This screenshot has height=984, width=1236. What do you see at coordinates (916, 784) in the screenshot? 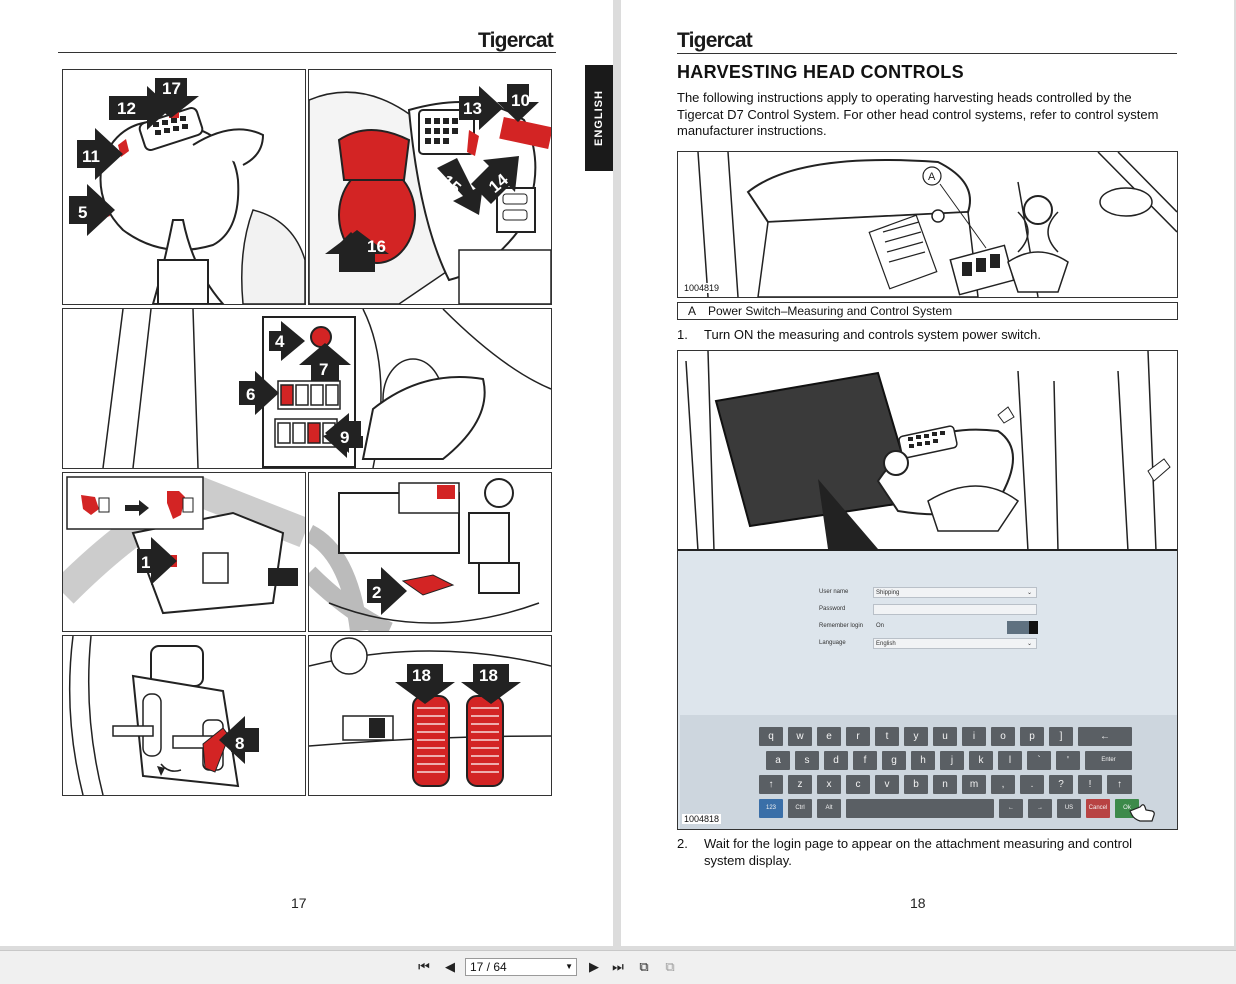
I see `key-b: b` at bounding box center [916, 784].